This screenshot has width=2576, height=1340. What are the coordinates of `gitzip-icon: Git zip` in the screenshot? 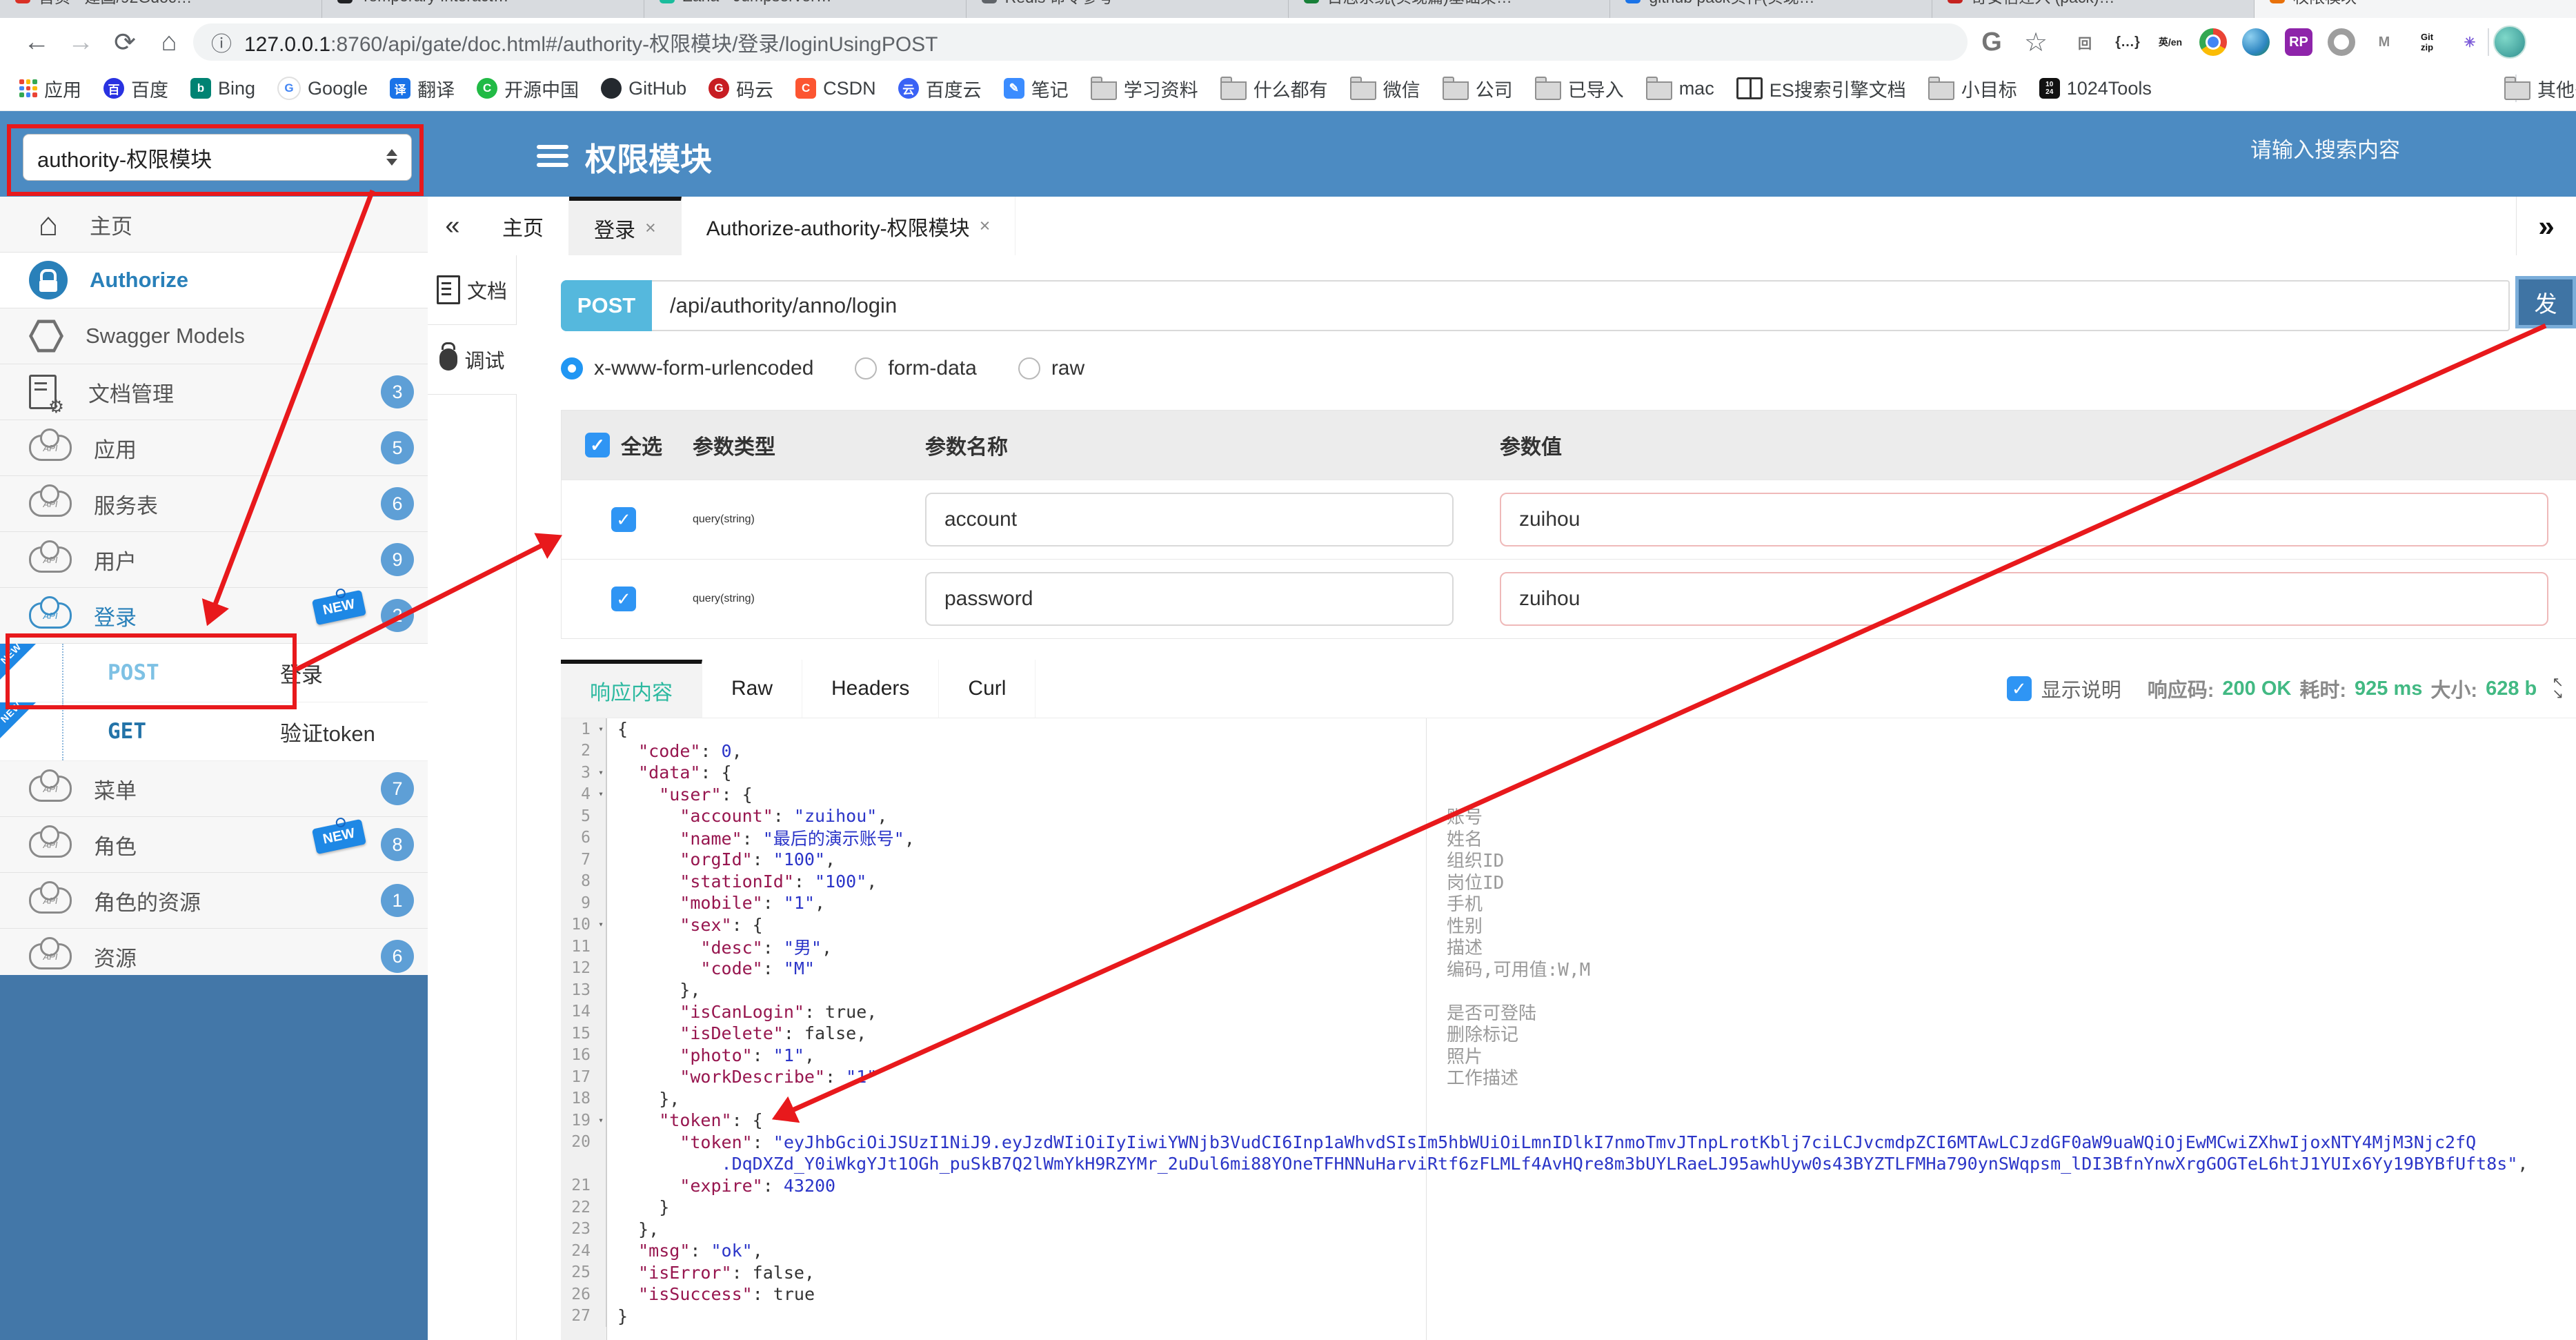 It's located at (2427, 42).